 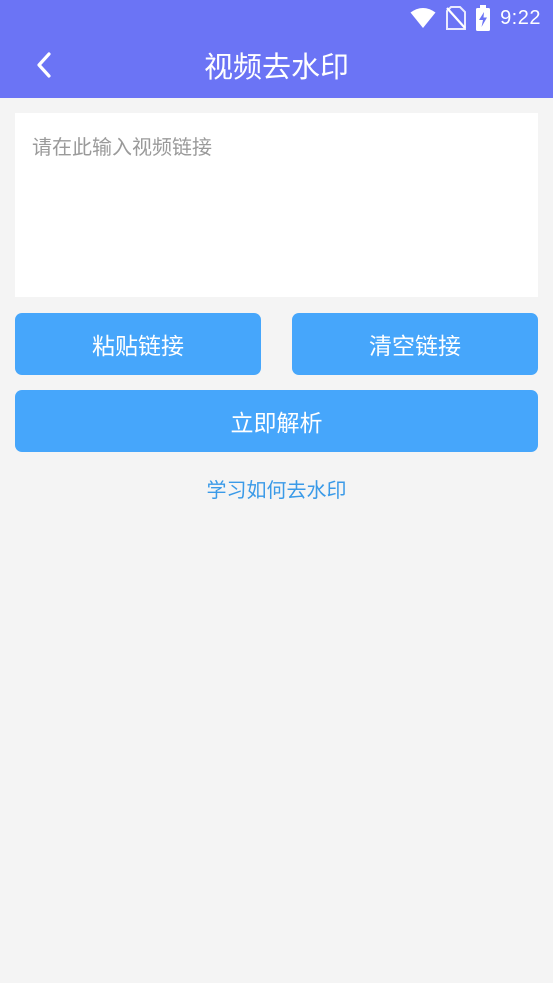 I want to click on status-bar: 9:22, so click(x=276, y=18).